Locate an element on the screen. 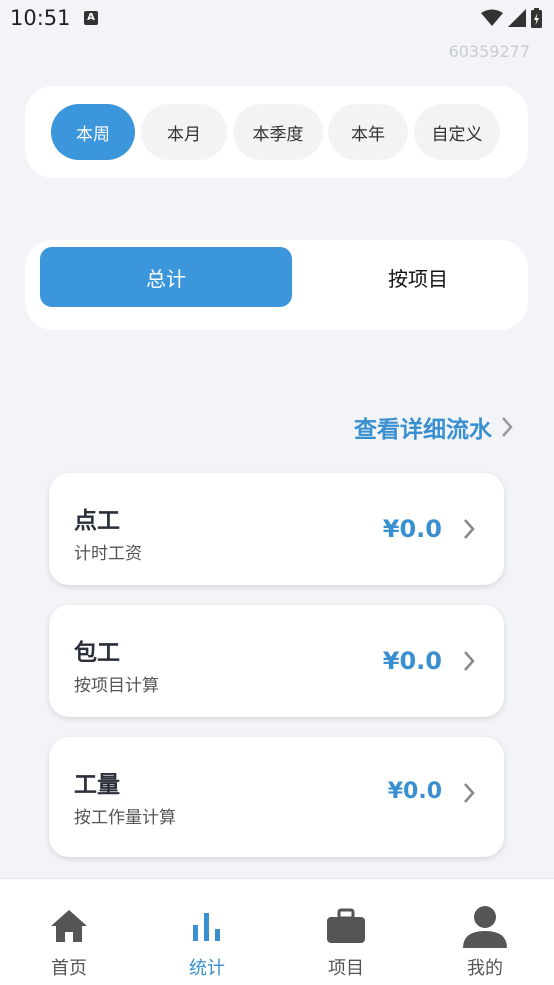 The height and width of the screenshot is (985, 554). status-time: 10:51 is located at coordinates (40, 18).